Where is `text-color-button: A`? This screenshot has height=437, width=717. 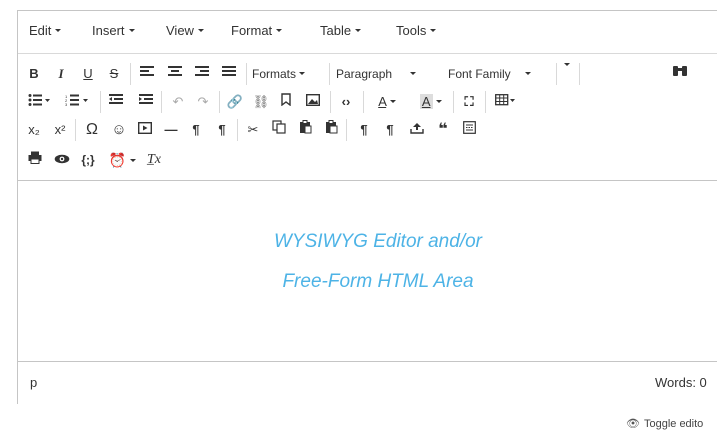 text-color-button: A is located at coordinates (387, 102).